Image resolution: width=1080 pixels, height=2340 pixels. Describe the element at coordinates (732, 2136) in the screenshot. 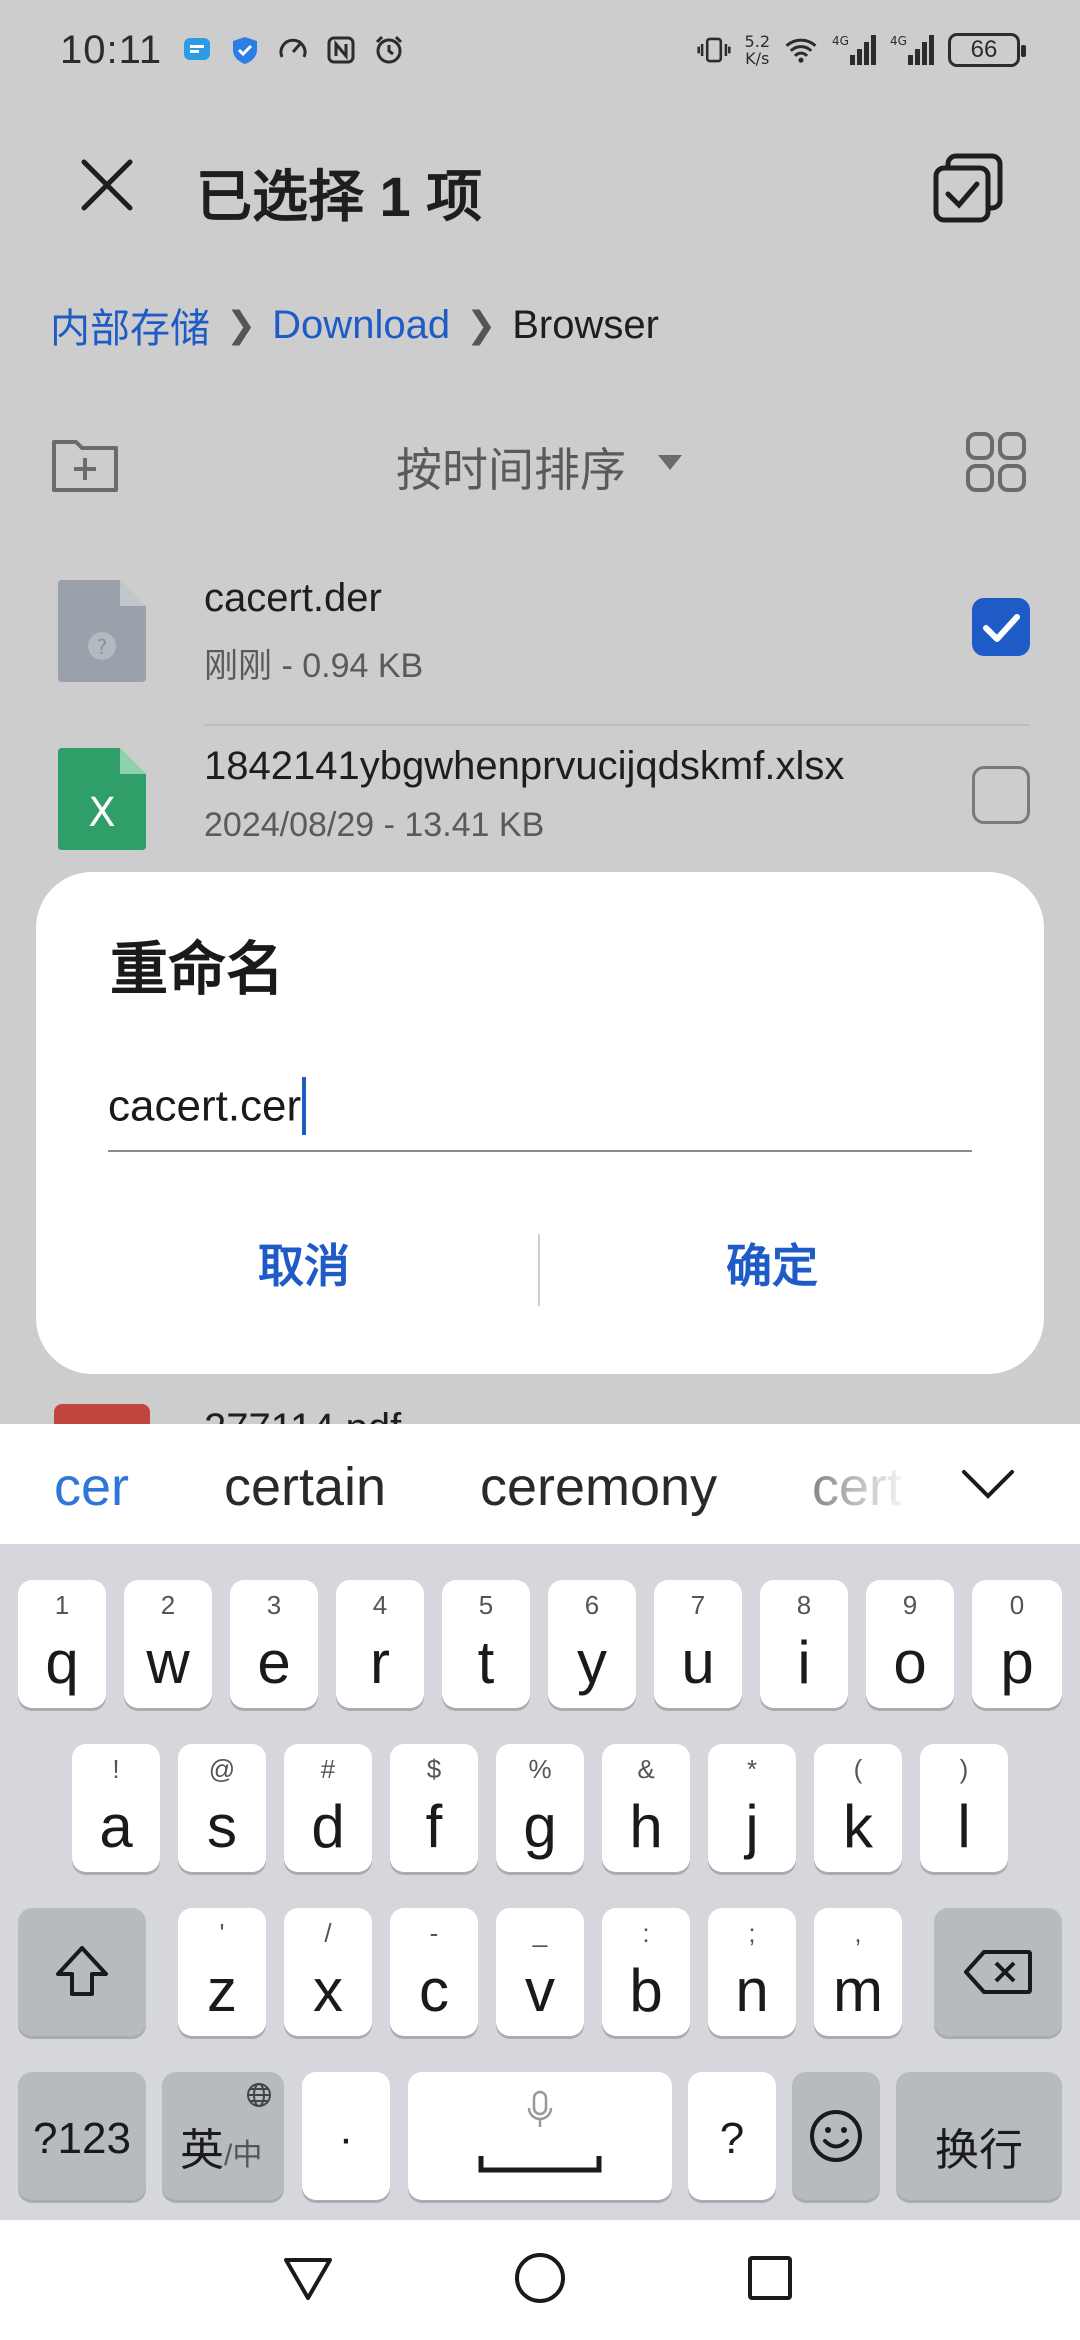

I see `question-key: ?` at that location.